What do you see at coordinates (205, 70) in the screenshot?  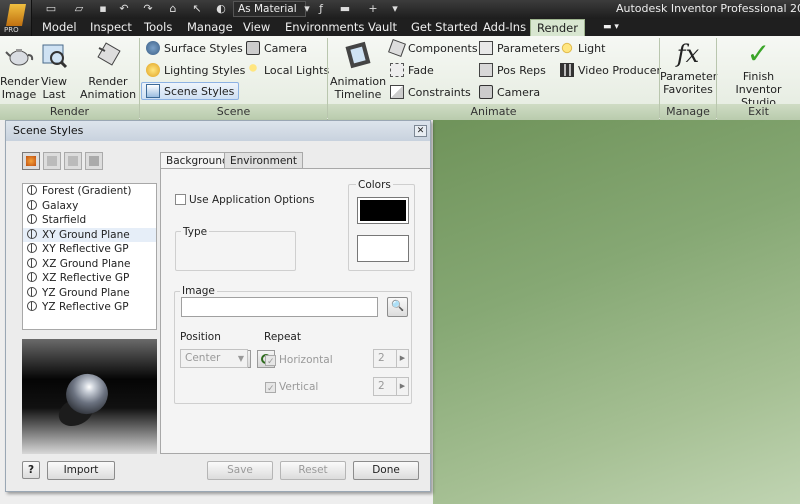 I see `lighting-styles-label: Lighting Styles` at bounding box center [205, 70].